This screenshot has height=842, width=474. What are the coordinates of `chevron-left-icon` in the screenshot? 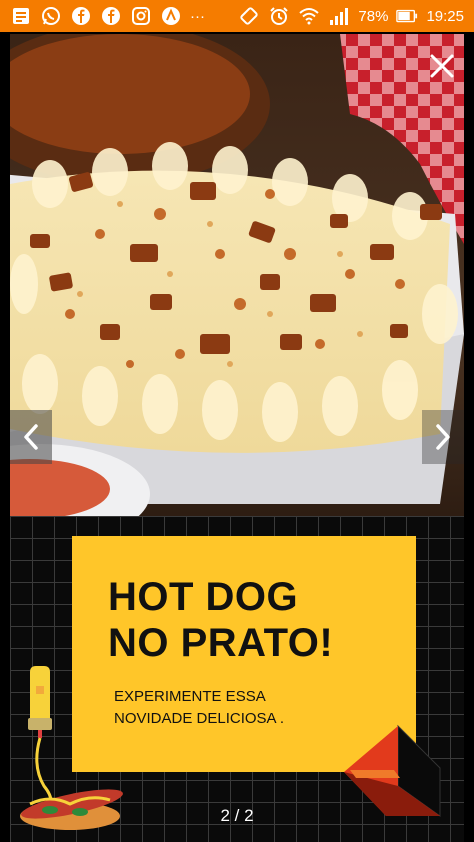 It's located at (31, 437).